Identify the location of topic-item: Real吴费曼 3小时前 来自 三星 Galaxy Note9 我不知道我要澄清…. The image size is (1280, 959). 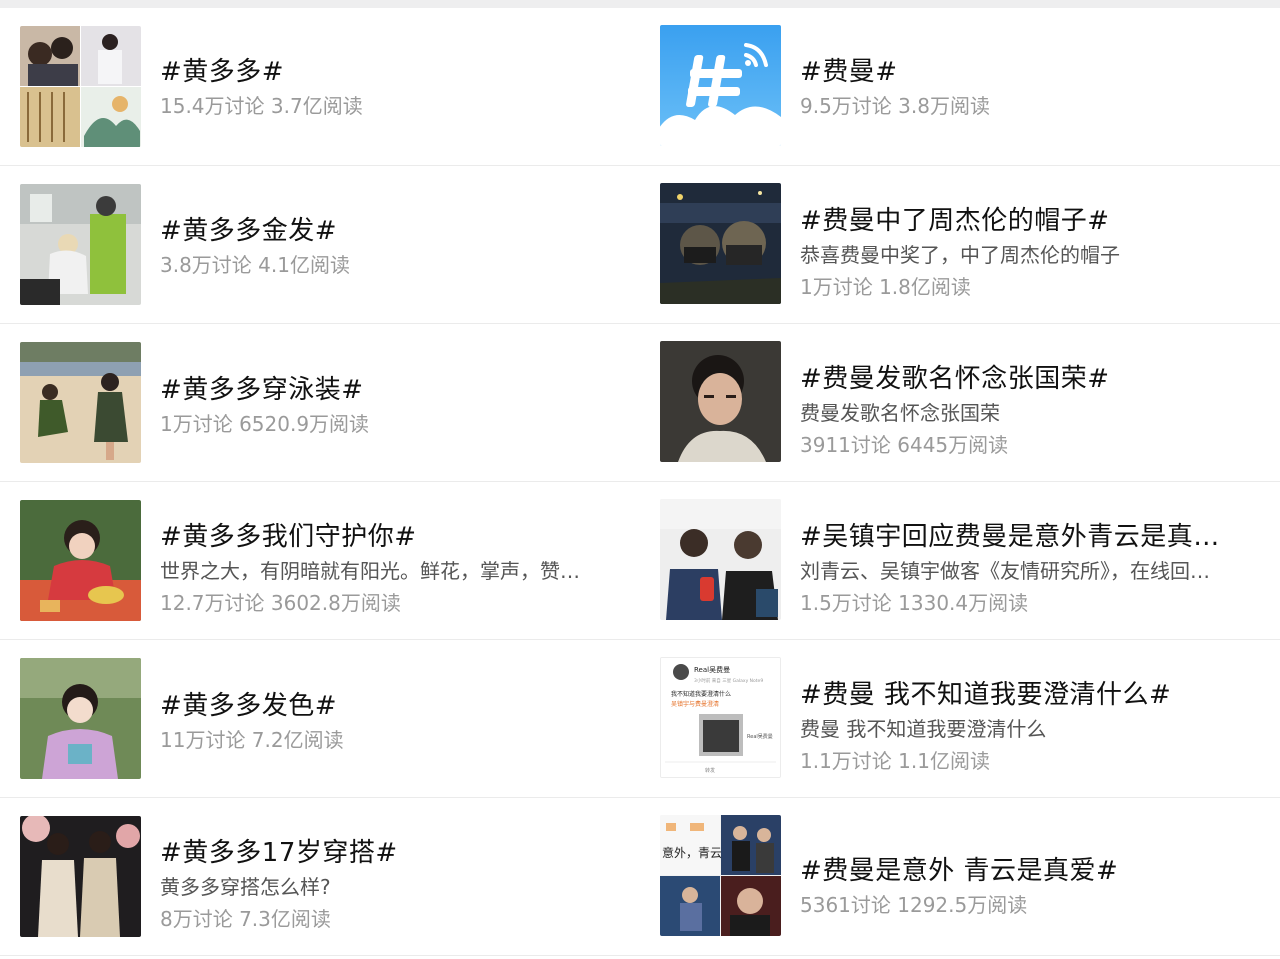
(960, 719).